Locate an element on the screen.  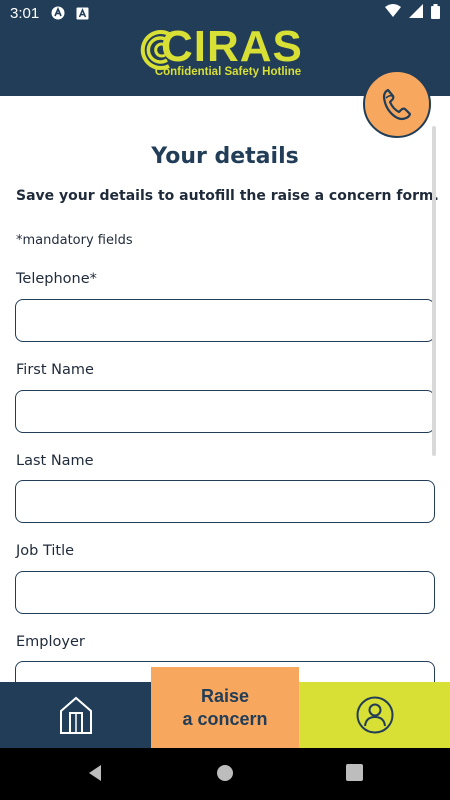
job-title-field is located at coordinates (225, 592).